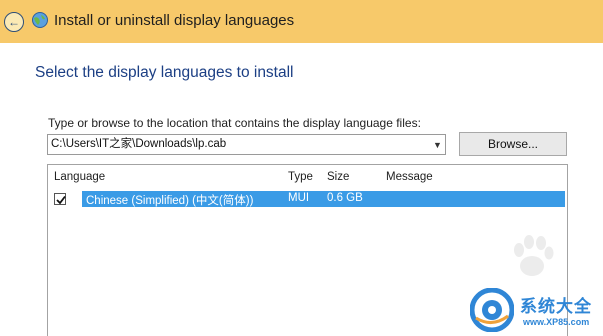 Image resolution: width=603 pixels, height=336 pixels. Describe the element at coordinates (170, 201) in the screenshot. I see `cell-language: Chinese (Simplified) (中文(简体))` at that location.